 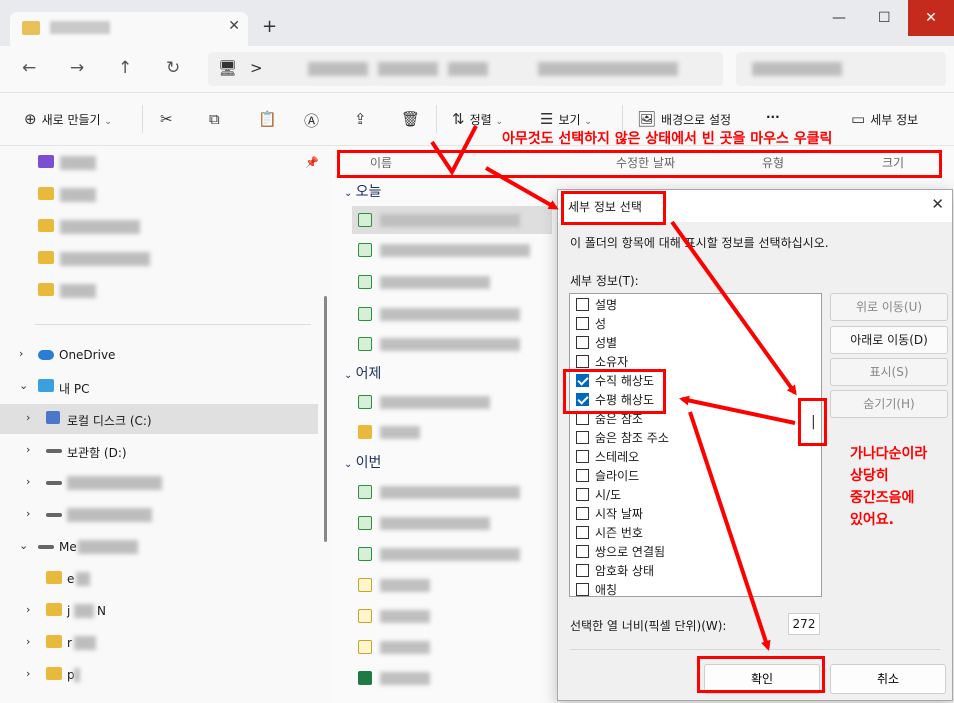 What do you see at coordinates (125, 68) in the screenshot?
I see `up-icon: ↑` at bounding box center [125, 68].